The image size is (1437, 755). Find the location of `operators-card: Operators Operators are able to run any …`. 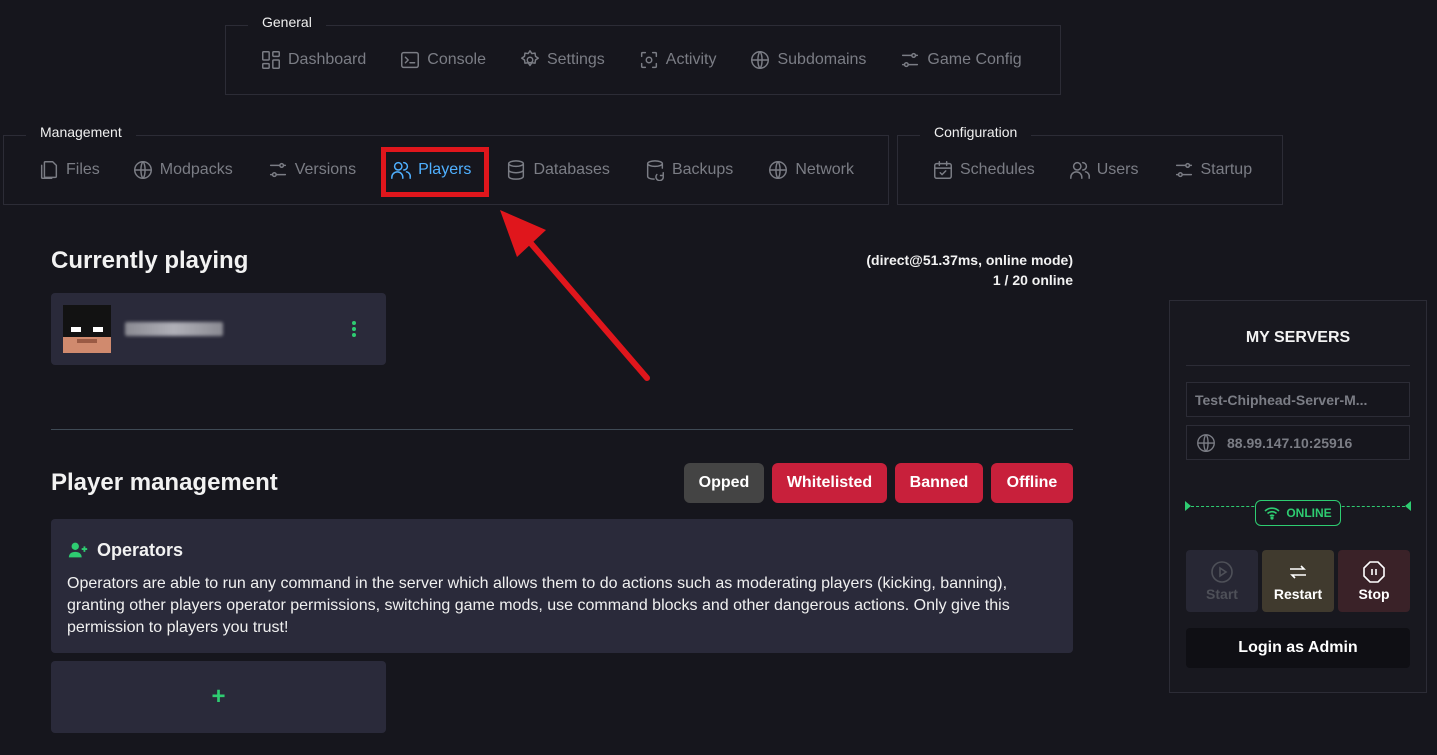

operators-card: Operators Operators are able to run any … is located at coordinates (562, 586).